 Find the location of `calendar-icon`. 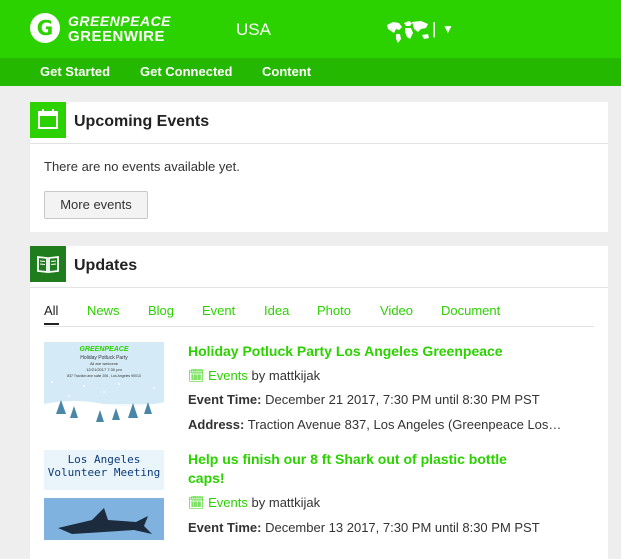

calendar-icon is located at coordinates (48, 120).